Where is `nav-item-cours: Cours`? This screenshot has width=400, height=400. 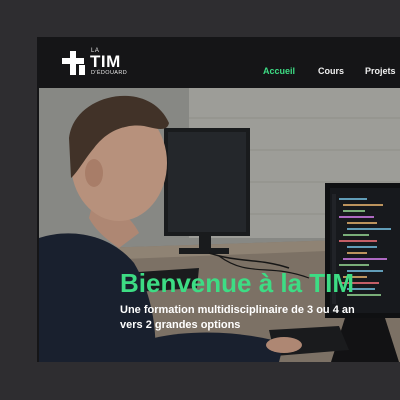
nav-item-cours: Cours is located at coordinates (331, 71).